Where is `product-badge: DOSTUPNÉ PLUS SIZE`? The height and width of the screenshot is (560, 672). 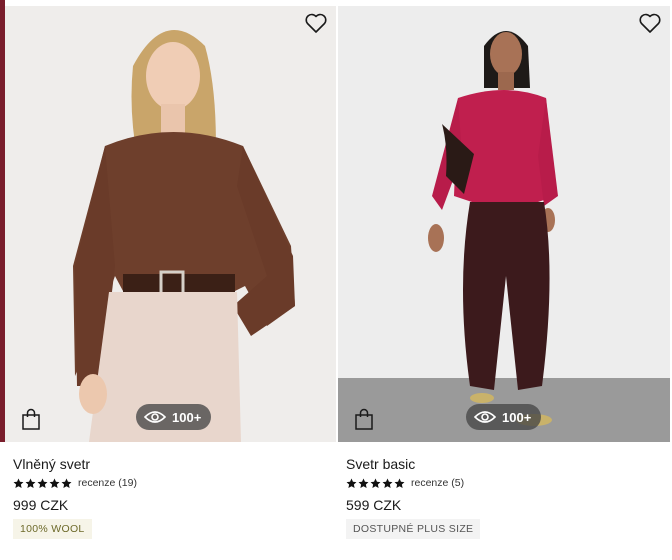
product-badge: DOSTUPNÉ PLUS SIZE is located at coordinates (413, 529).